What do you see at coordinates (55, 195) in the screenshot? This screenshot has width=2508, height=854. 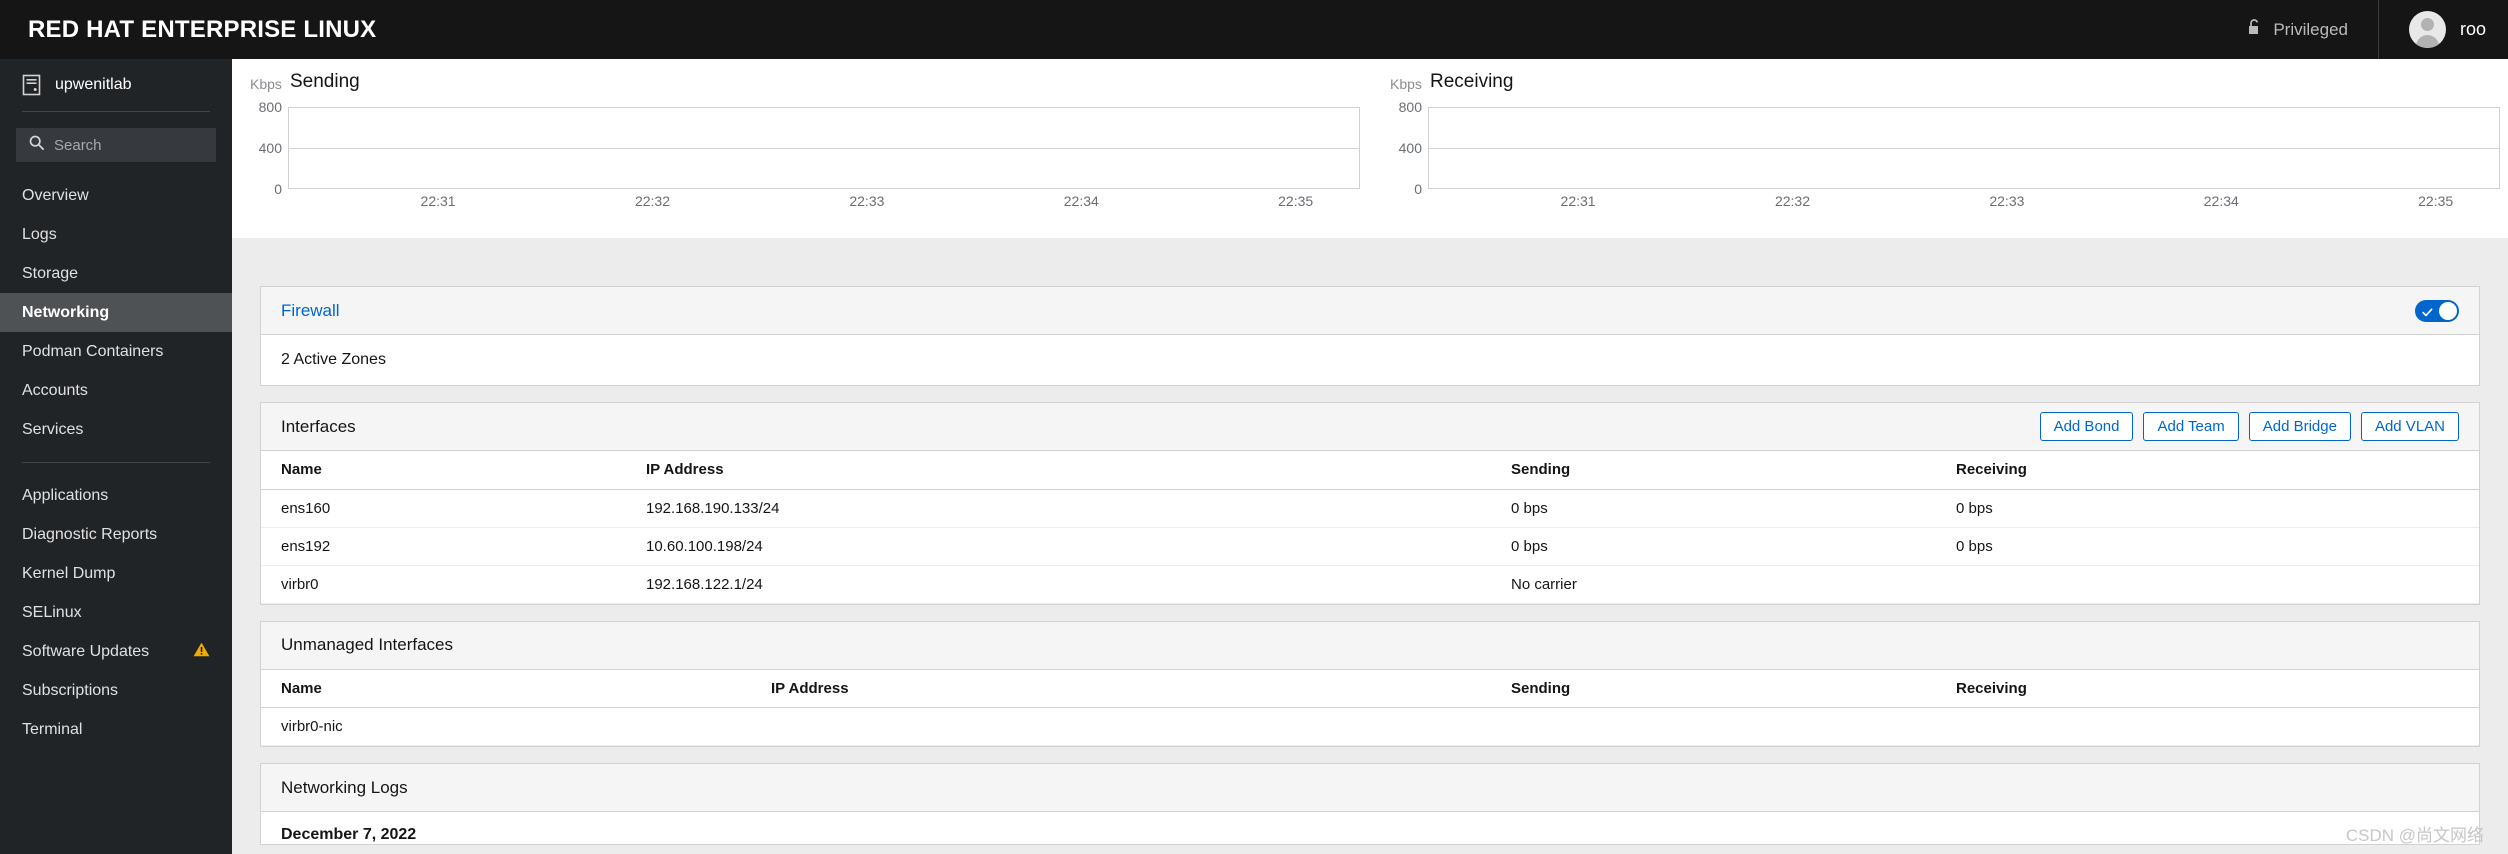 I see `sidebar-item-label: Overview` at bounding box center [55, 195].